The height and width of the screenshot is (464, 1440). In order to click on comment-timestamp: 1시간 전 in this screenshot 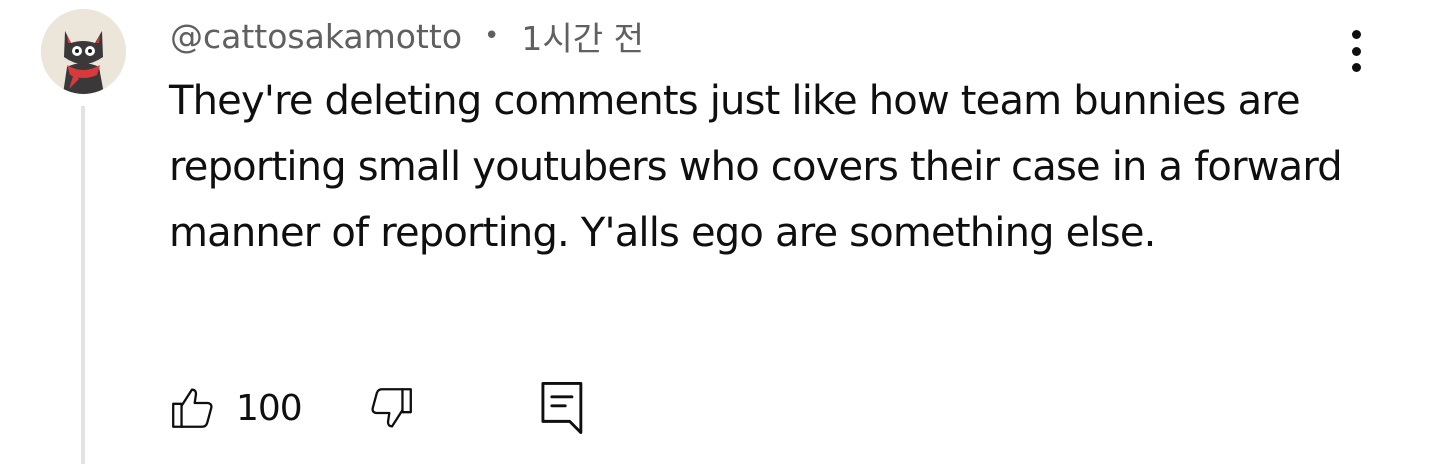, I will do `click(582, 36)`.